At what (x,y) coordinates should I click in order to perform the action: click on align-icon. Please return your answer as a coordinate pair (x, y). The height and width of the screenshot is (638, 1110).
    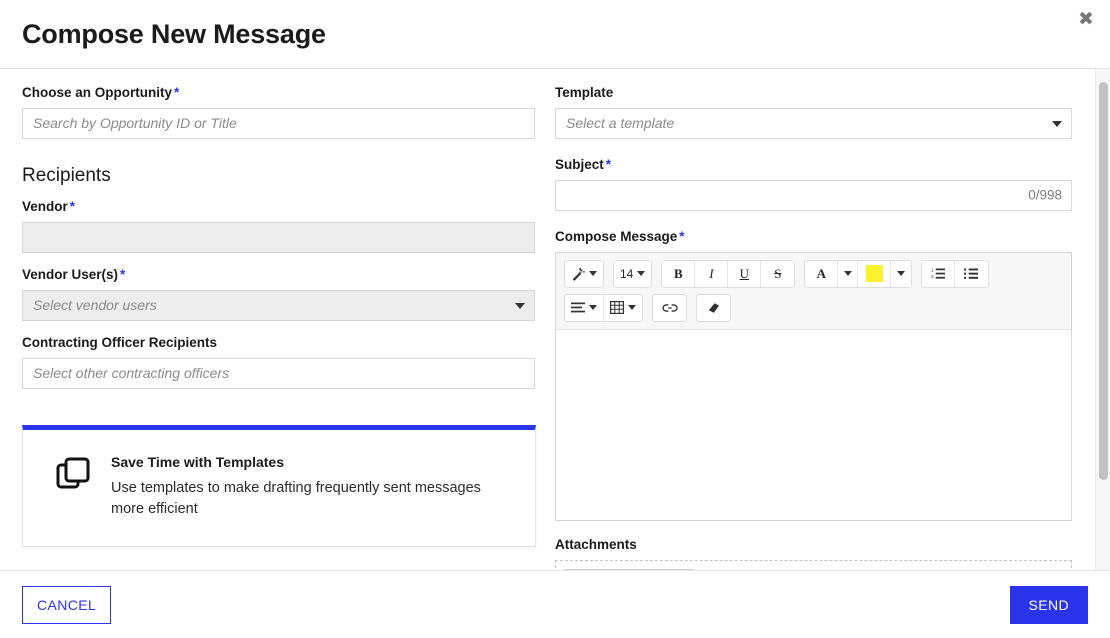
    Looking at the image, I should click on (584, 307).